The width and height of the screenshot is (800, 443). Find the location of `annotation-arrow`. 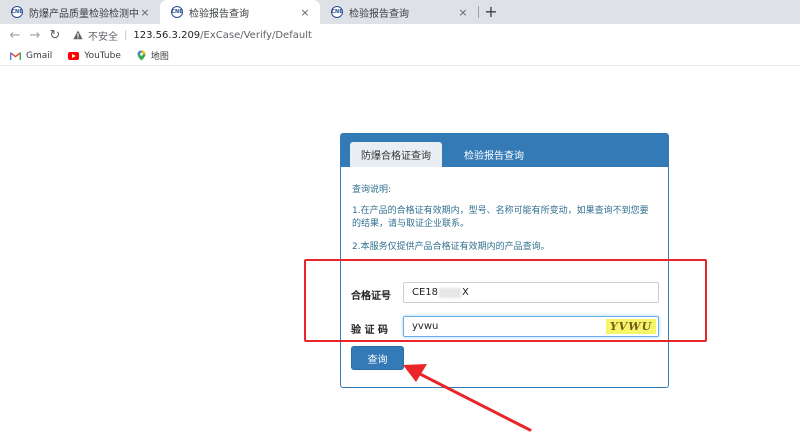

annotation-arrow is located at coordinates (467, 398).